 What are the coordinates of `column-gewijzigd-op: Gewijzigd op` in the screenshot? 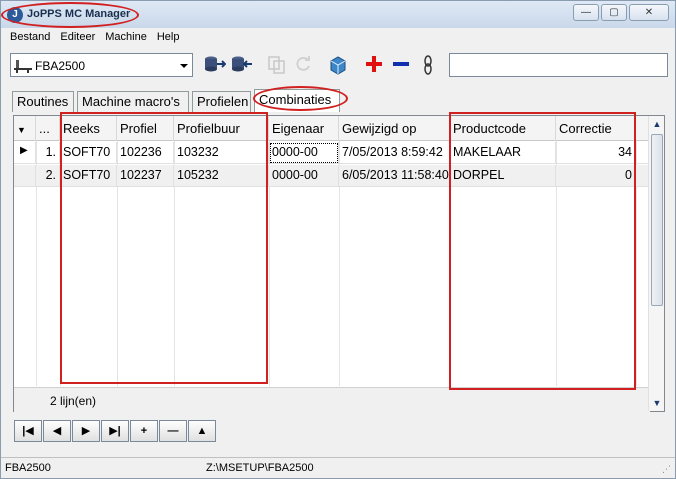 It's located at (394, 128).